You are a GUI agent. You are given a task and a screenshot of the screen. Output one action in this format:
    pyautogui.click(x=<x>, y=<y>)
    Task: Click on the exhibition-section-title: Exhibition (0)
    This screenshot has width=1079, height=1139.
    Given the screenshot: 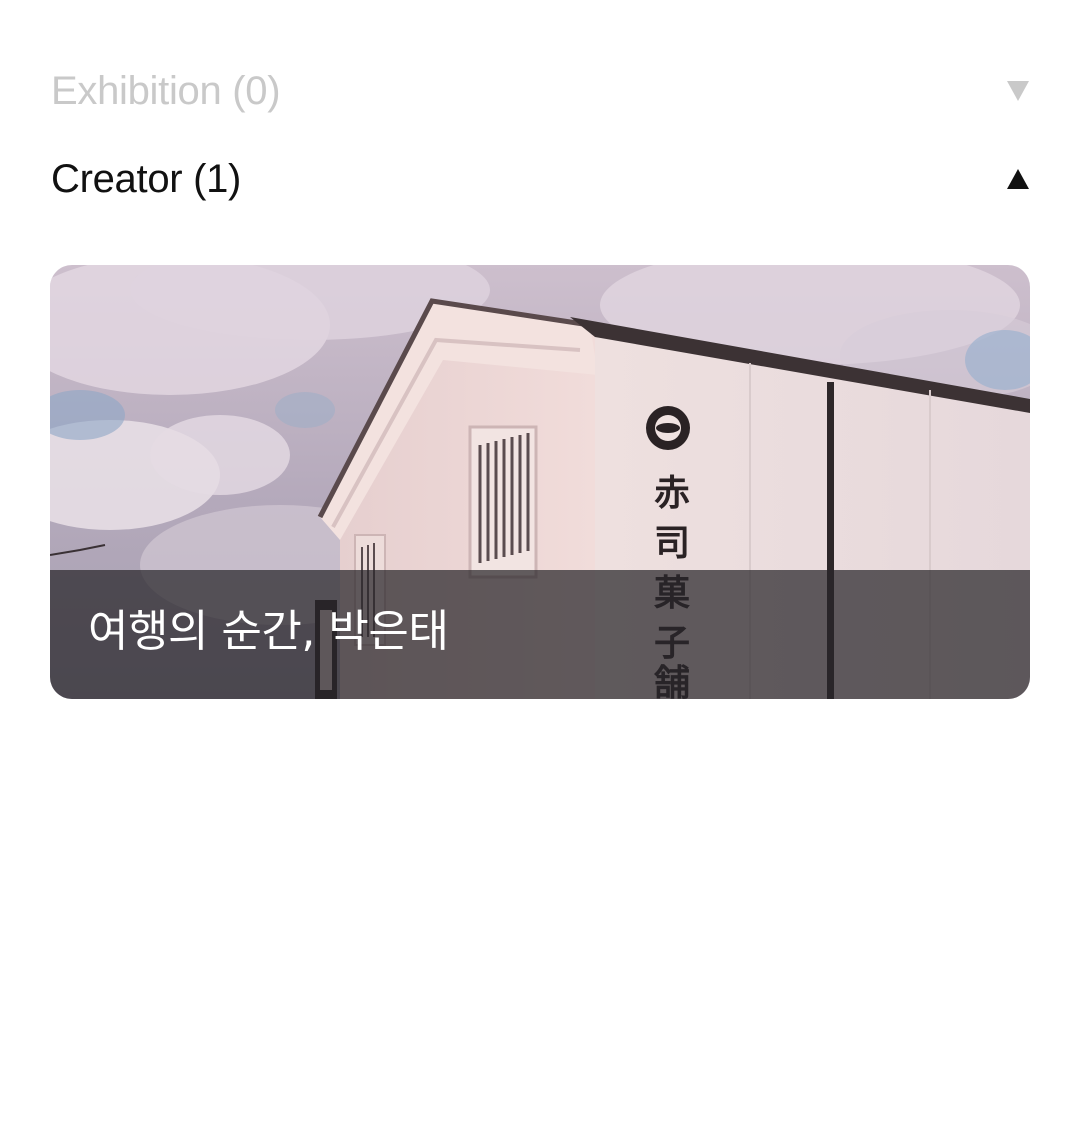 What is the action you would take?
    pyautogui.click(x=166, y=91)
    